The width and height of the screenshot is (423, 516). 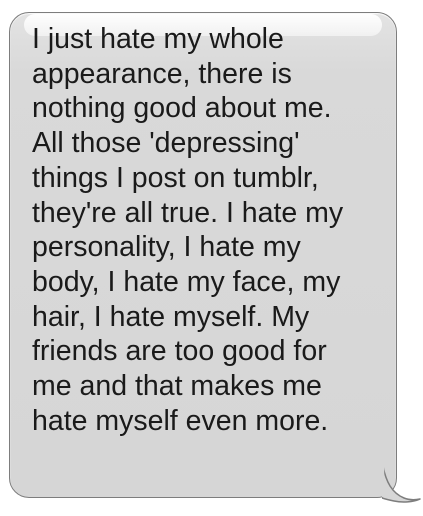 What do you see at coordinates (401, 484) in the screenshot?
I see `bubble-tail` at bounding box center [401, 484].